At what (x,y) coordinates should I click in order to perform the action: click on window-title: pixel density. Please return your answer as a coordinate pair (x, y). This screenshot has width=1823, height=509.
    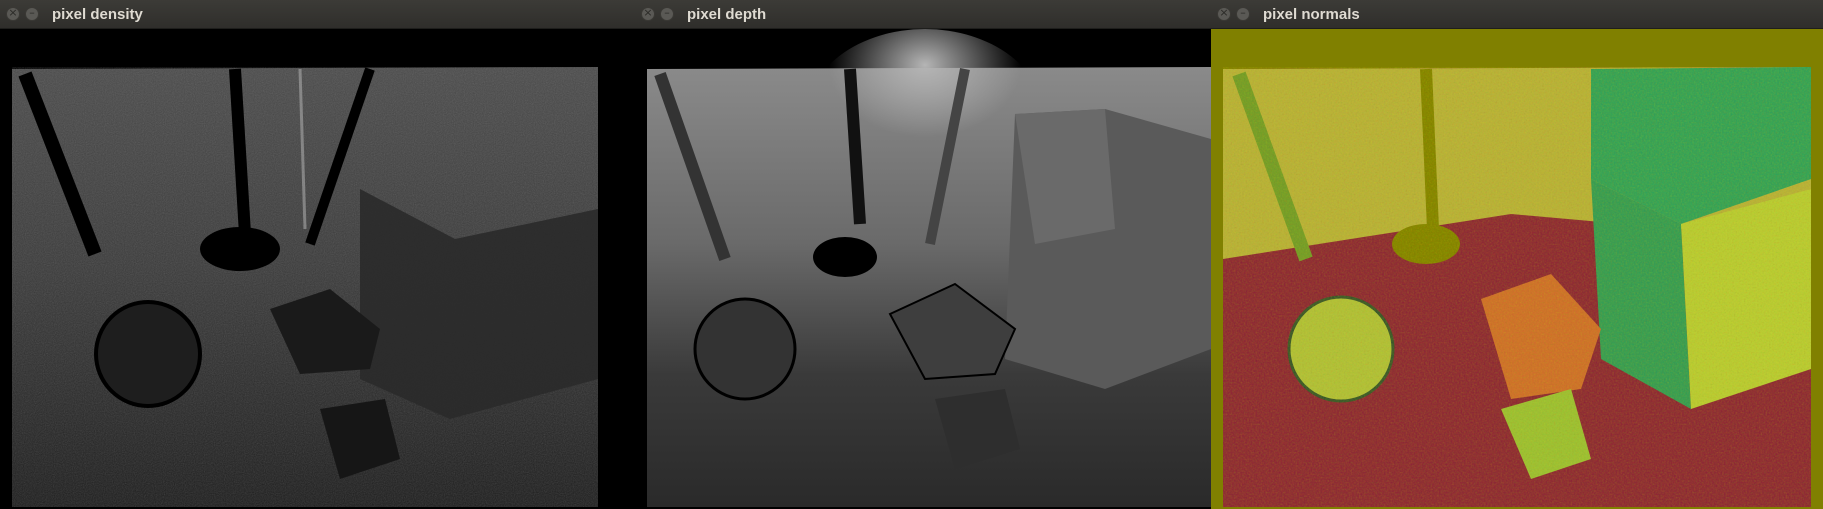
    Looking at the image, I should click on (97, 14).